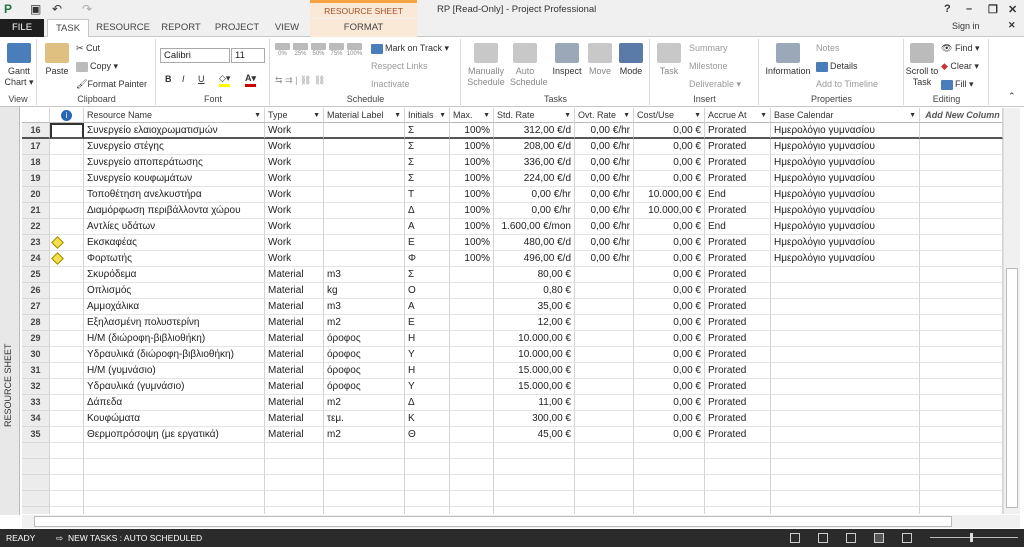 The image size is (1024, 547). Describe the element at coordinates (974, 537) in the screenshot. I see `zoom-slider` at that location.